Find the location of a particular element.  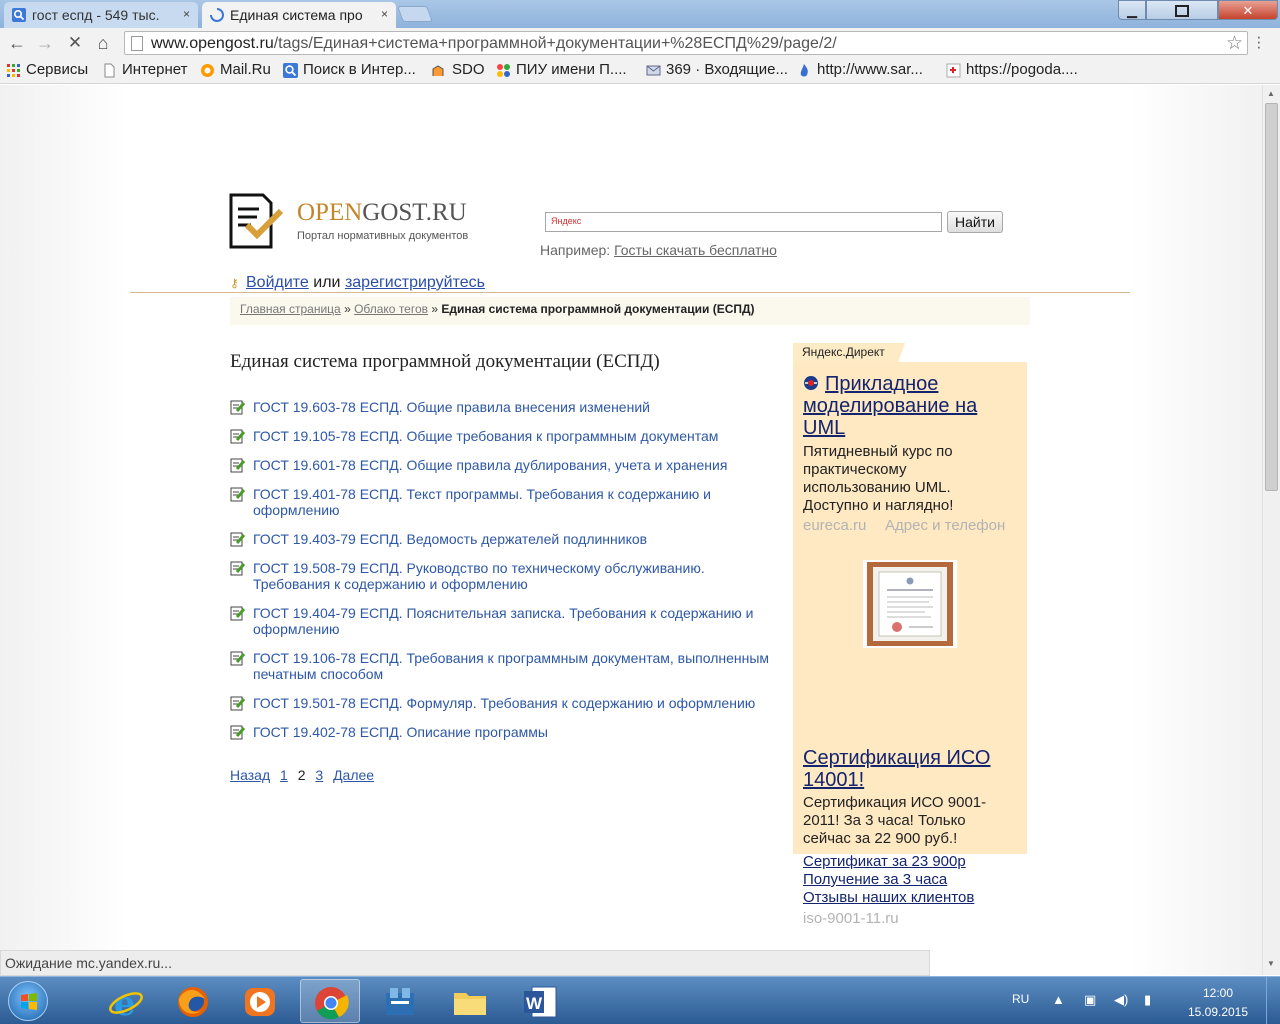

taskbar-firefox is located at coordinates (193, 1001).